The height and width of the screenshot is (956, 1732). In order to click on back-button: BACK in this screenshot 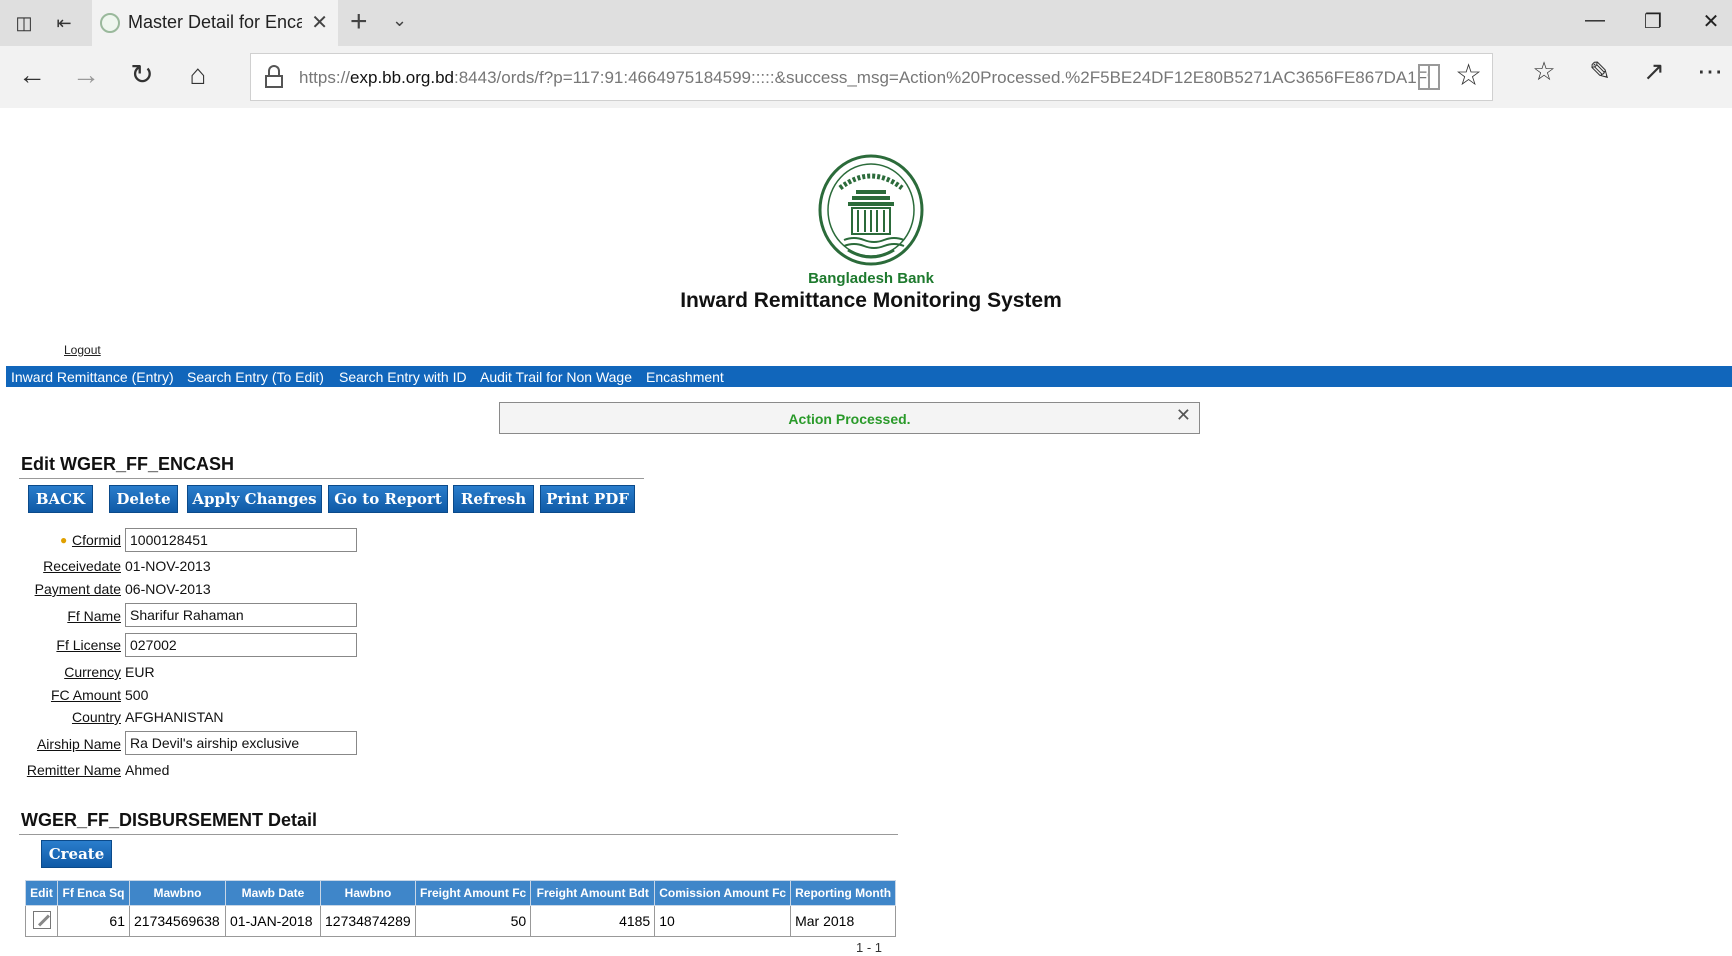, I will do `click(60, 499)`.